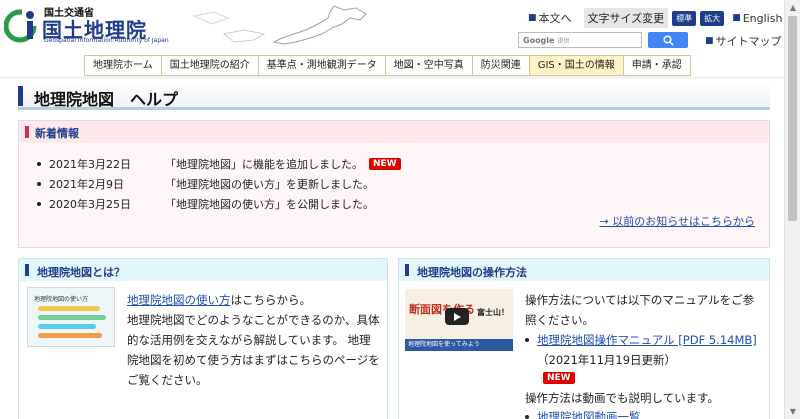  I want to click on play-icon, so click(457, 316).